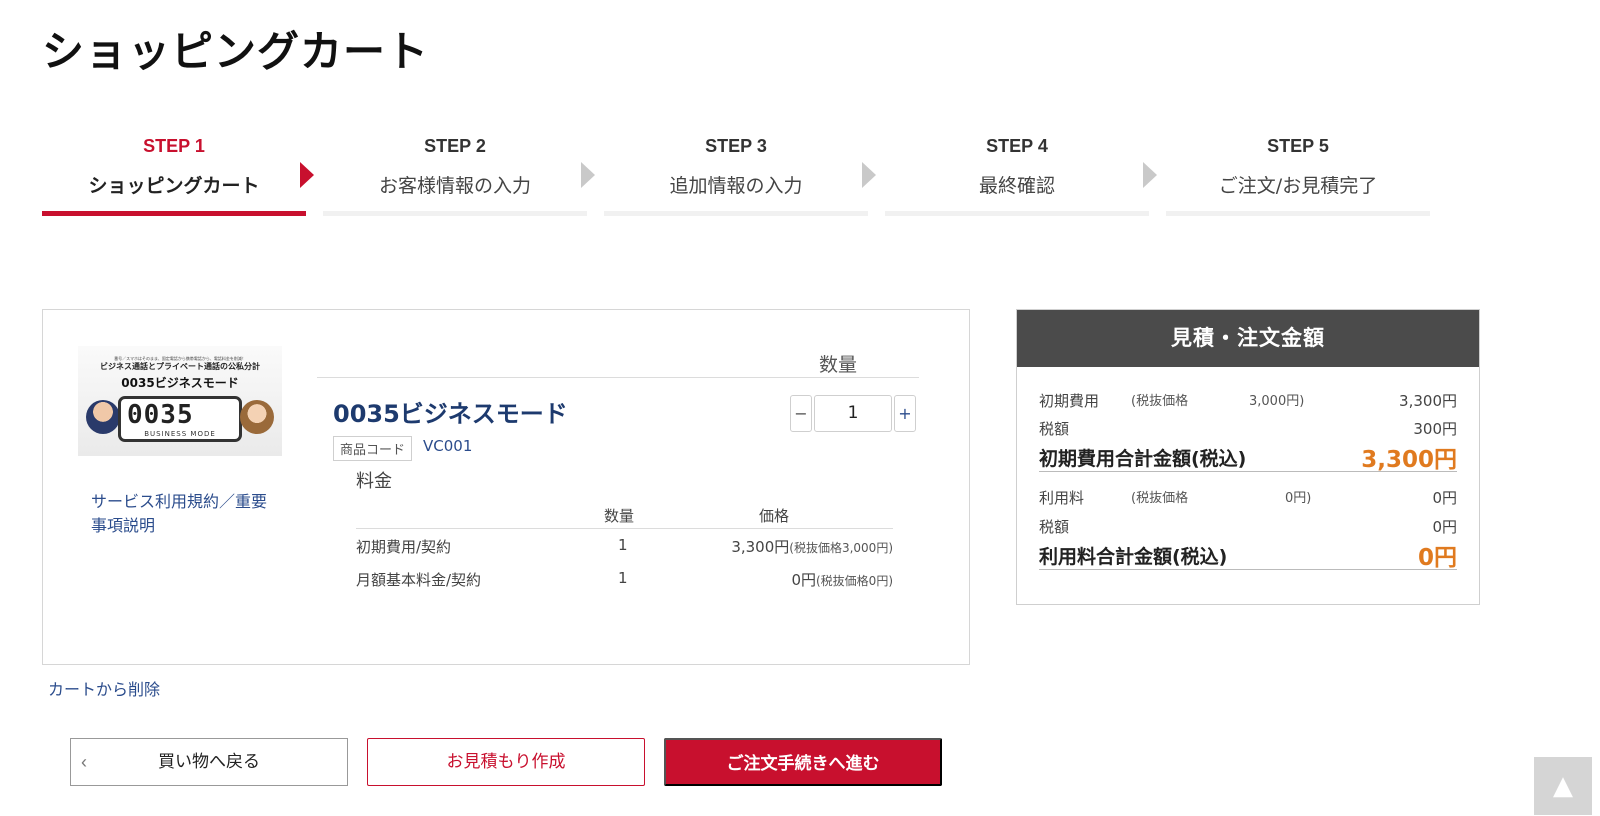 This screenshot has width=1600, height=816. What do you see at coordinates (180, 434) in the screenshot?
I see `product-image-mode: BUSINESS MODE` at bounding box center [180, 434].